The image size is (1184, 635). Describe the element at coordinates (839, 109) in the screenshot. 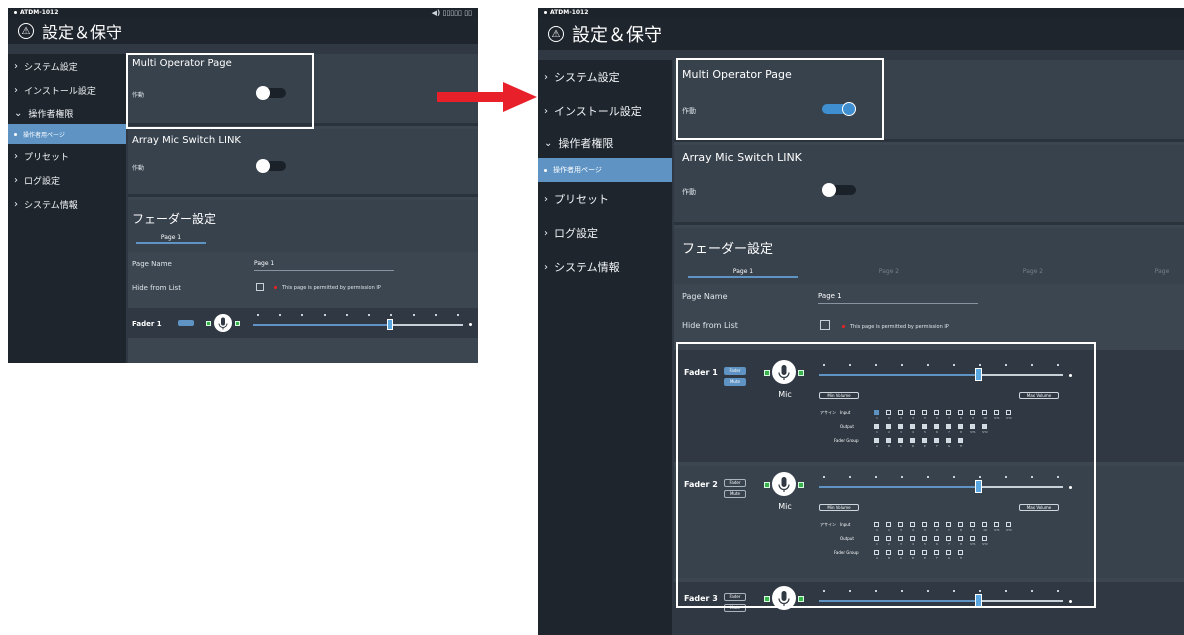

I see `multi-operator-toggle` at that location.